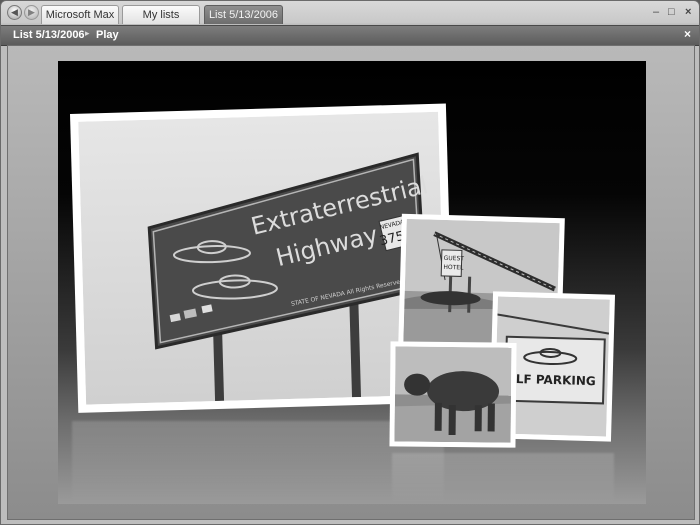 This screenshot has height=525, width=700. What do you see at coordinates (454, 259) in the screenshot?
I see `crane-sign-line-1: GUEST` at bounding box center [454, 259].